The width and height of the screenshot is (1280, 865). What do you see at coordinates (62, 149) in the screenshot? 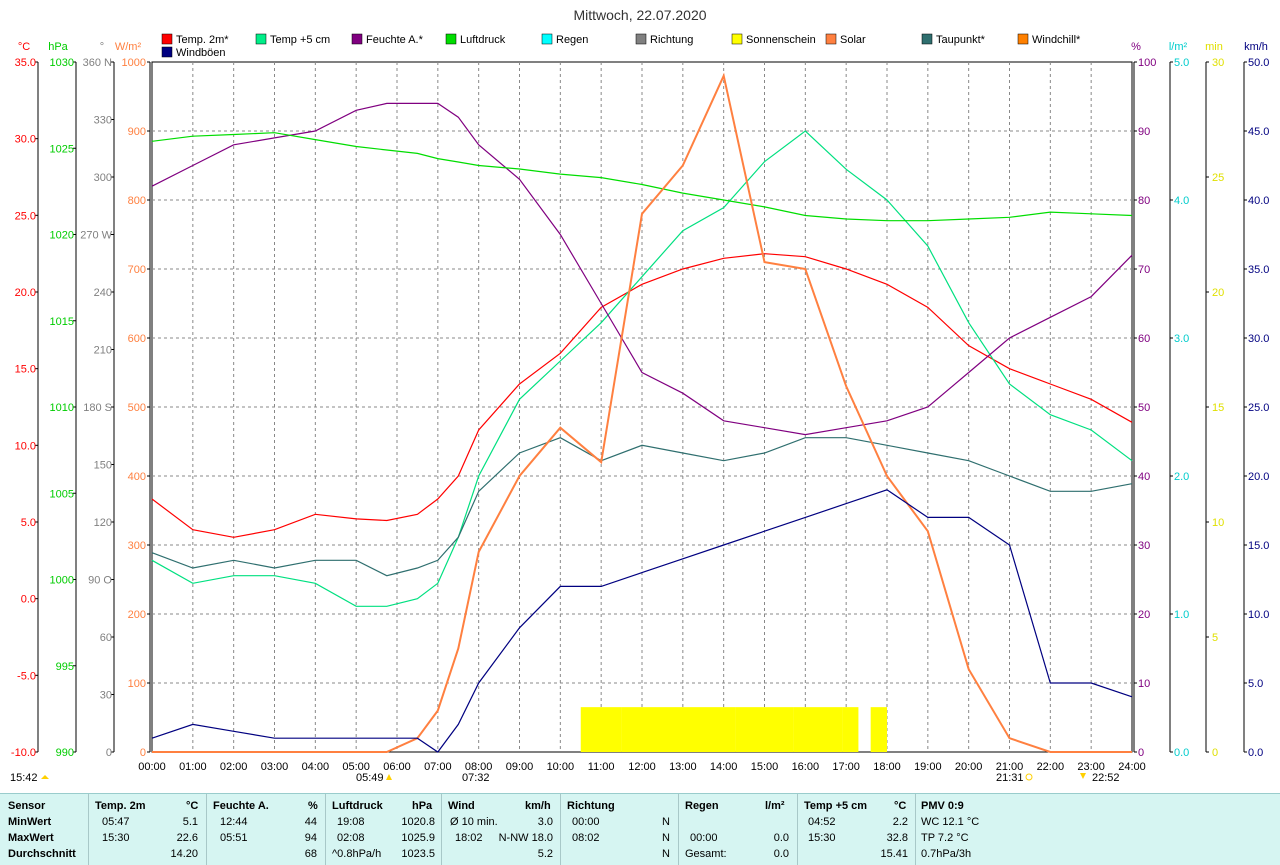
I see `pressure-tick-label: 1025` at bounding box center [62, 149].